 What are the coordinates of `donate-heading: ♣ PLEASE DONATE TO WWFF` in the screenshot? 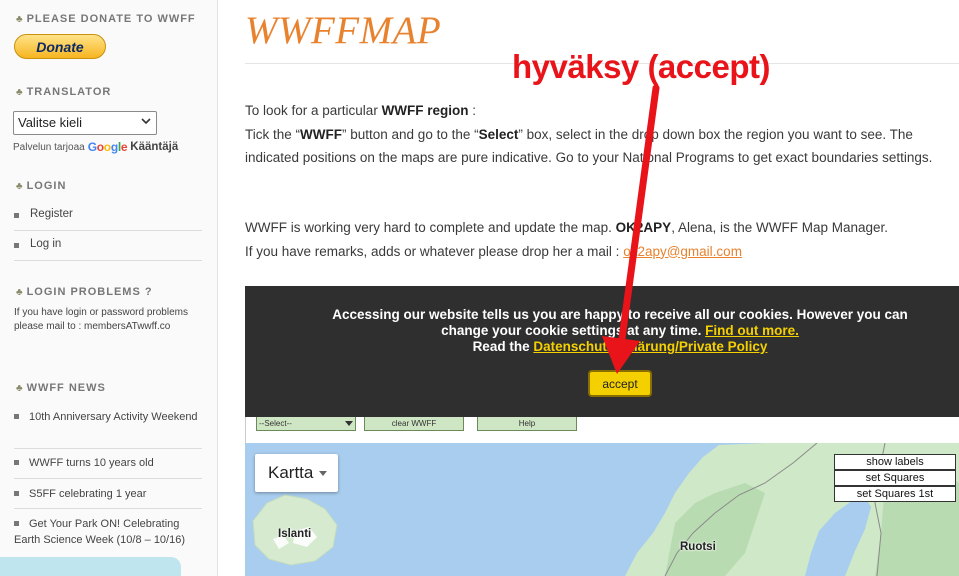 It's located at (106, 19).